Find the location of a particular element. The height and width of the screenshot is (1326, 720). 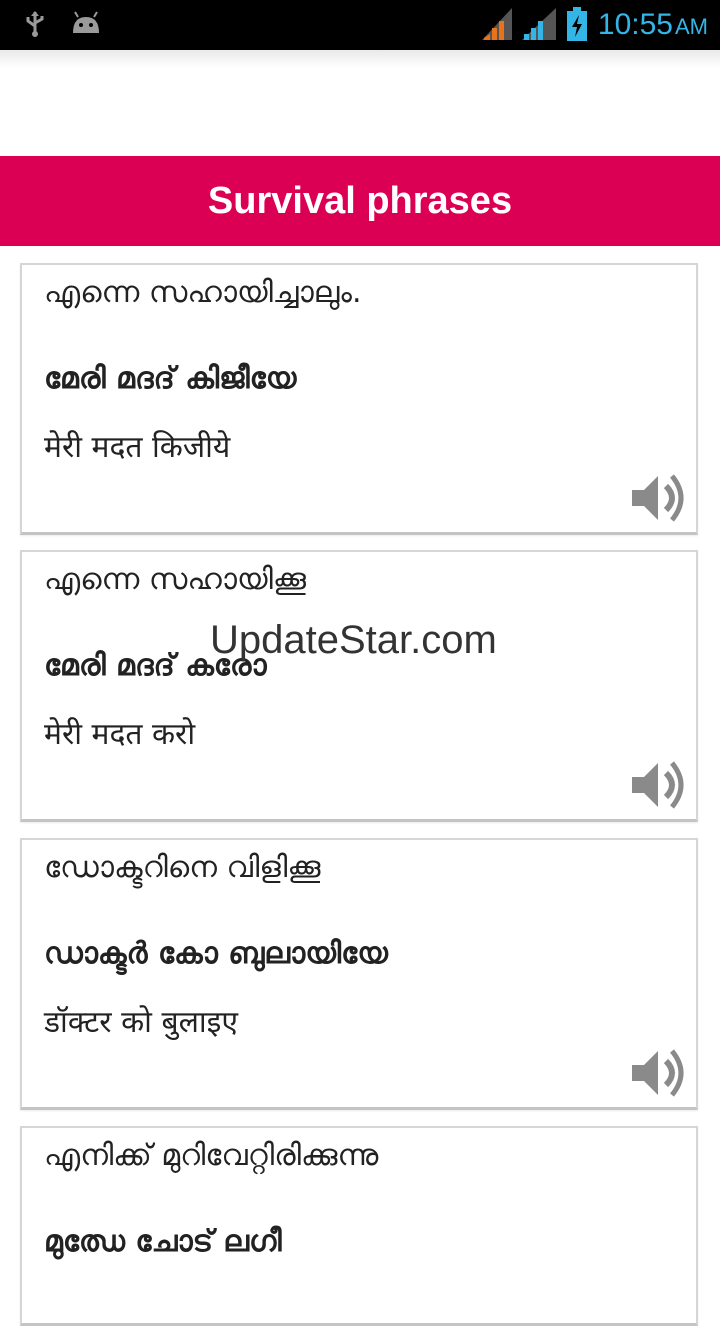

battery-icon is located at coordinates (577, 26).